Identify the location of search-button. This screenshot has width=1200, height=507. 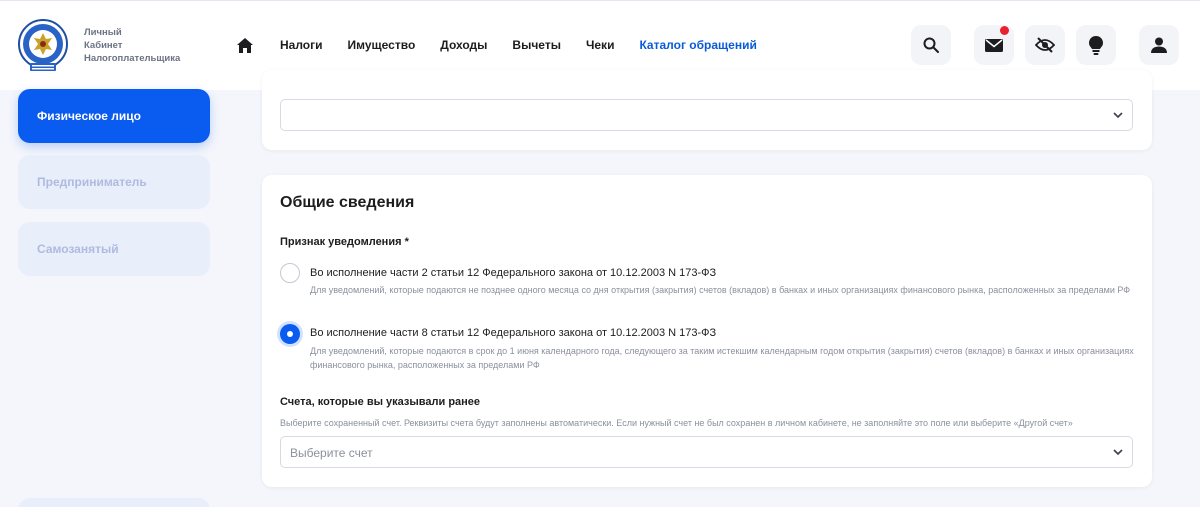
(931, 45).